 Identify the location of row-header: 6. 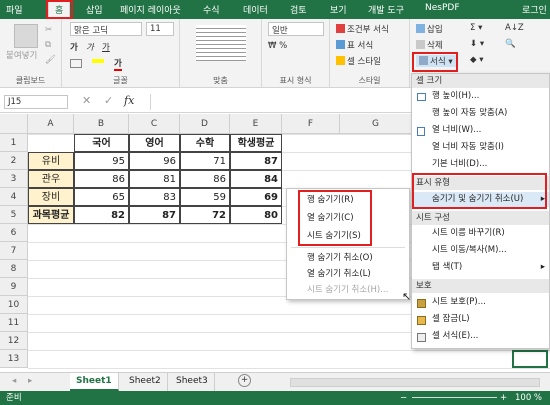
(14, 233).